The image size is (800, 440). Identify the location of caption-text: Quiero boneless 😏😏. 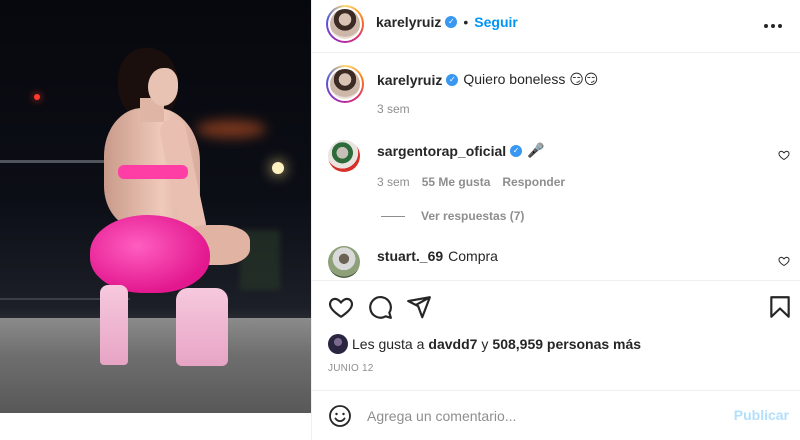
(531, 79).